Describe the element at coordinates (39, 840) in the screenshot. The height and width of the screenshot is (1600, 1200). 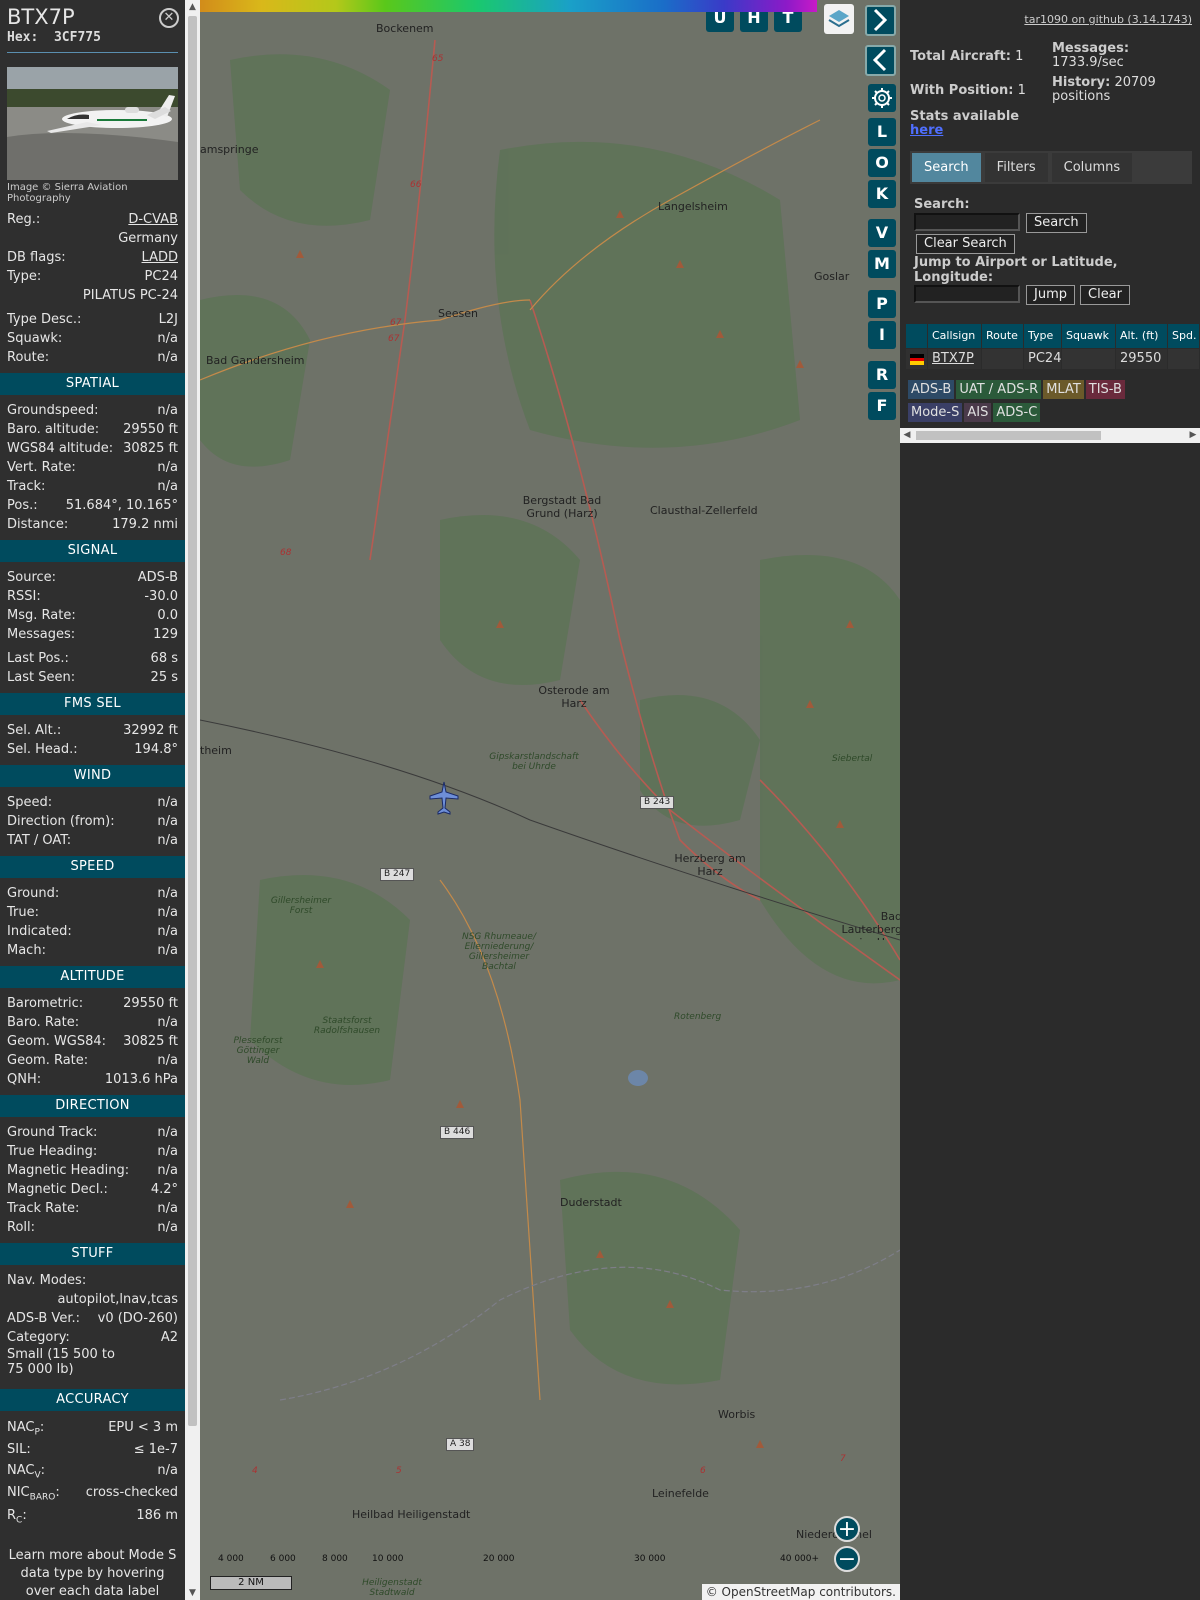
I see `tat-label: TAT / OAT:` at that location.